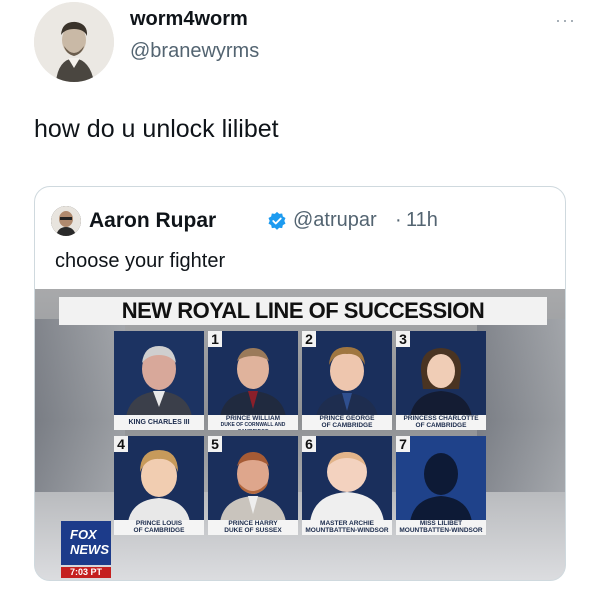 The width and height of the screenshot is (600, 600). What do you see at coordinates (422, 220) in the screenshot?
I see `quoted-timestamp: 11h` at bounding box center [422, 220].